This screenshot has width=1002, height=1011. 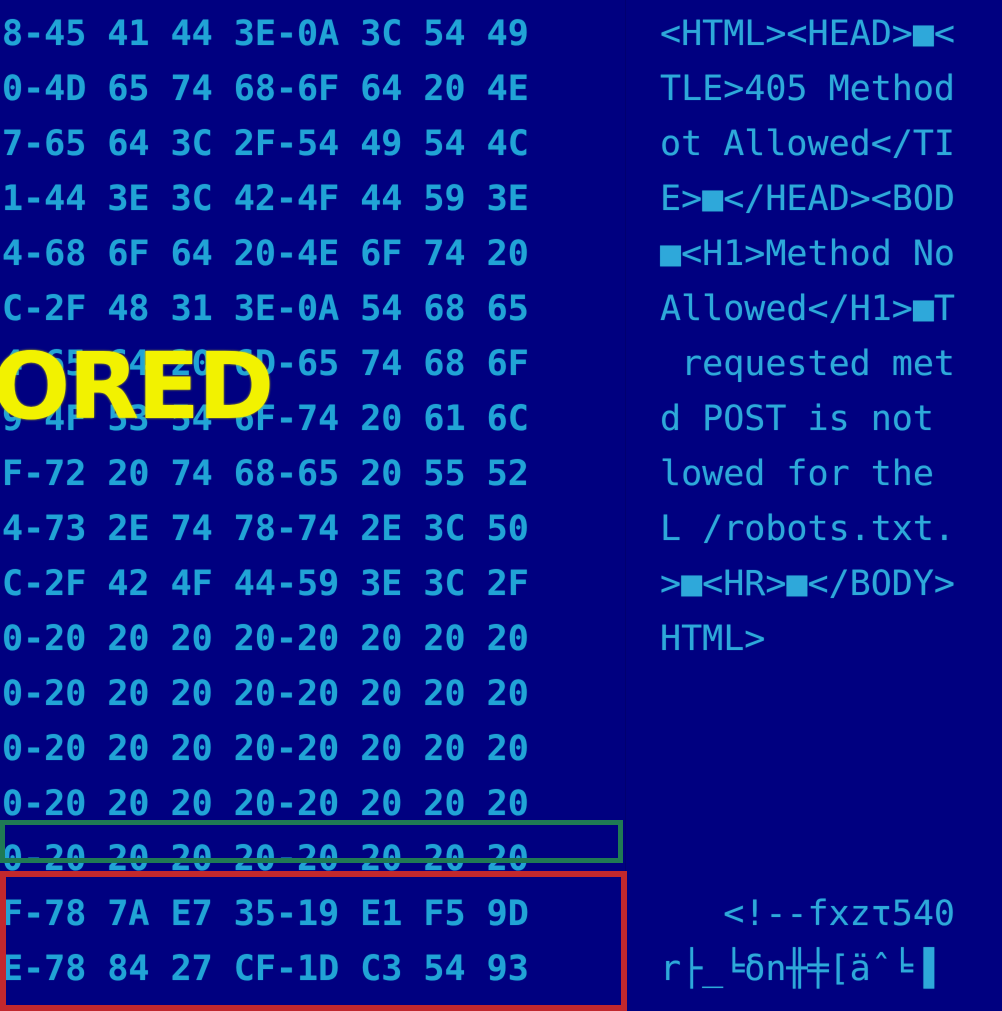 What do you see at coordinates (808, 364) in the screenshot?
I see `ascii-row: requested met` at bounding box center [808, 364].